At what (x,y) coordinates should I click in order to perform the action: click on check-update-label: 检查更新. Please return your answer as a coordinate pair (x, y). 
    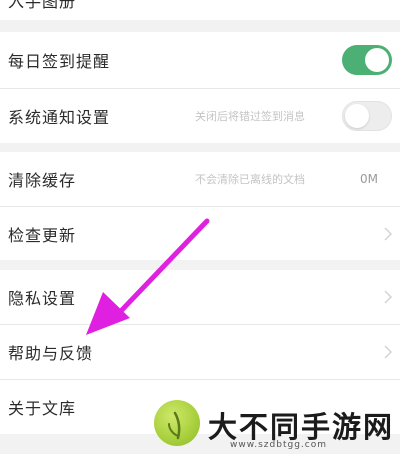
    Looking at the image, I should click on (42, 235).